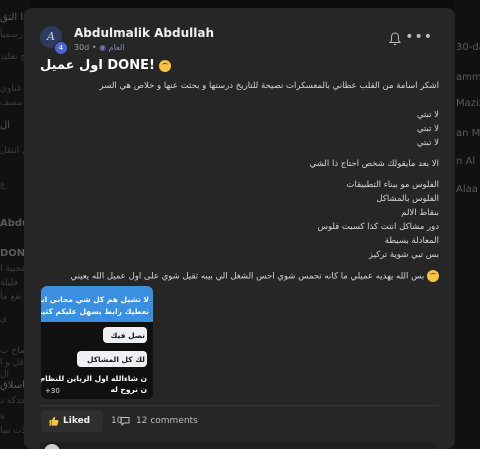  Describe the element at coordinates (378, 227) in the screenshot. I see `post-line: دور مشاكل انتت كذا كسبت فلوس` at that location.